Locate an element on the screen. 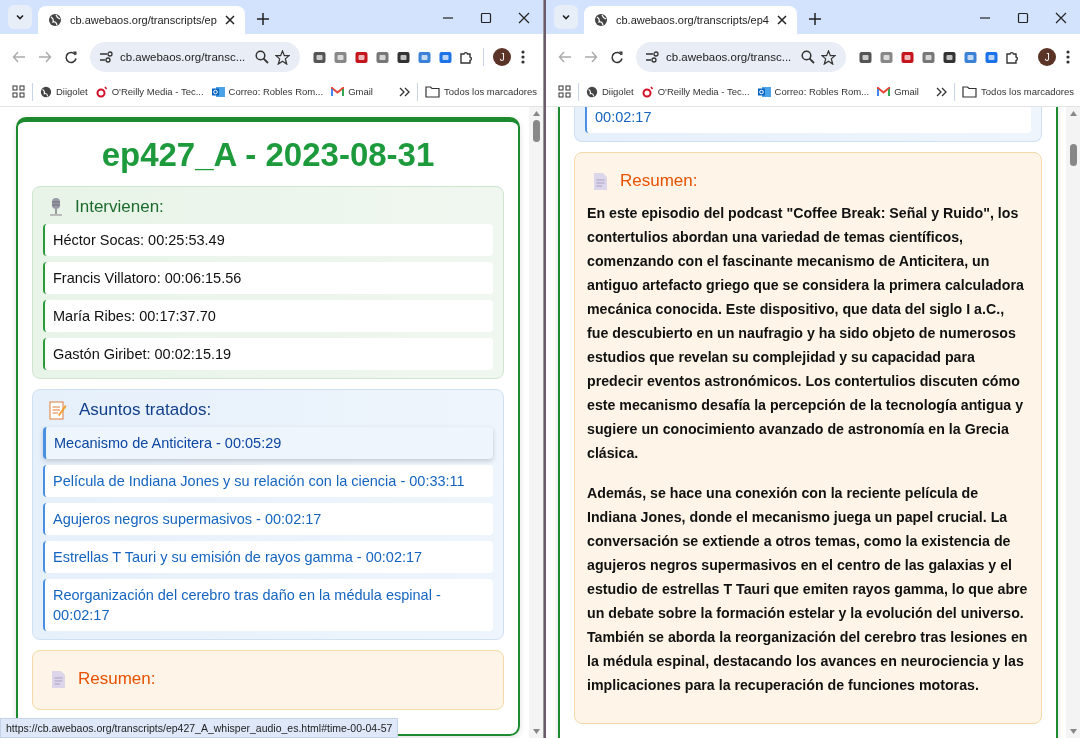  section-heading: Intervienen: is located at coordinates (119, 207).